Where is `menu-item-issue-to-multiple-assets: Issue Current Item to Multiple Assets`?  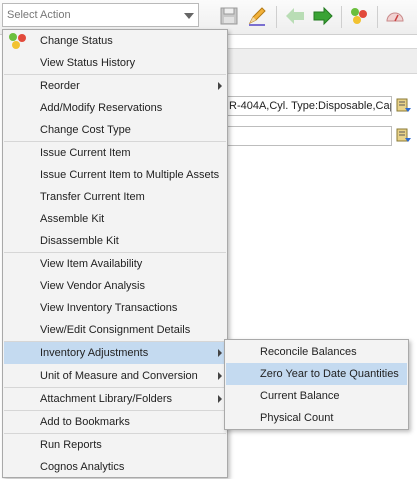
menu-item-issue-to-multiple-assets: Issue Current Item to Multiple Assets is located at coordinates (115, 175).